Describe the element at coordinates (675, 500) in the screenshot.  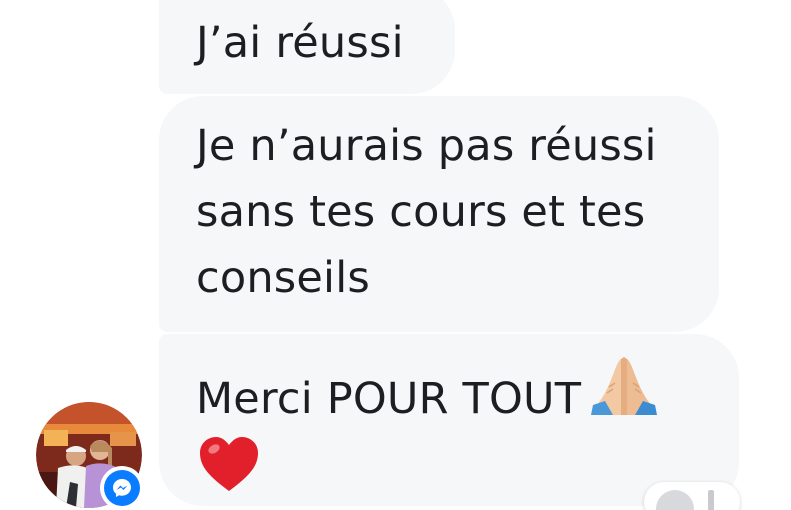
I see `reaction-emoji-icon` at that location.